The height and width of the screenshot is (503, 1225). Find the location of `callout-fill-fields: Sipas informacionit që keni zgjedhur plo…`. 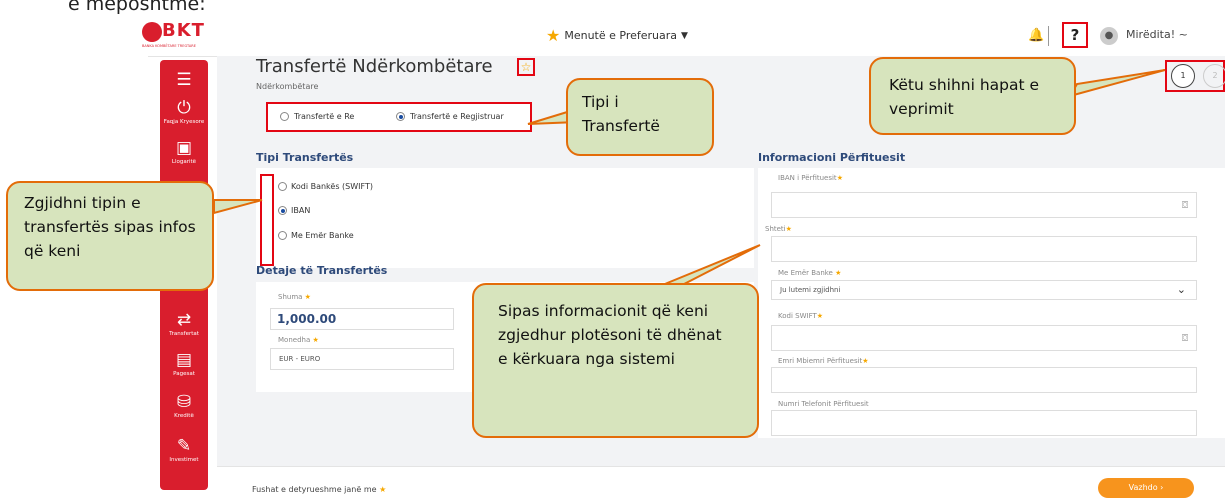

callout-fill-fields: Sipas informacionit që keni zgjedhur plo… is located at coordinates (615, 360).